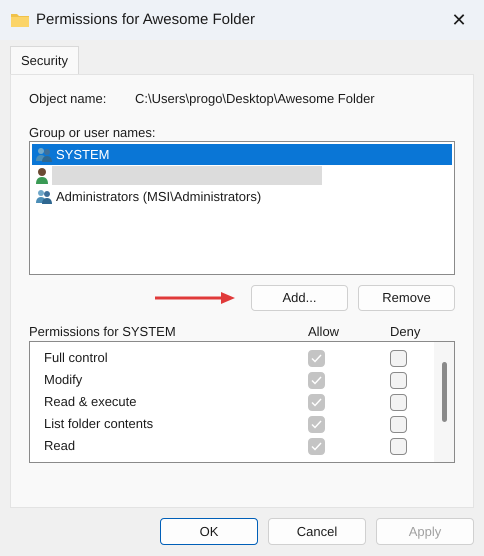  I want to click on permission-name: Read, so click(60, 446).